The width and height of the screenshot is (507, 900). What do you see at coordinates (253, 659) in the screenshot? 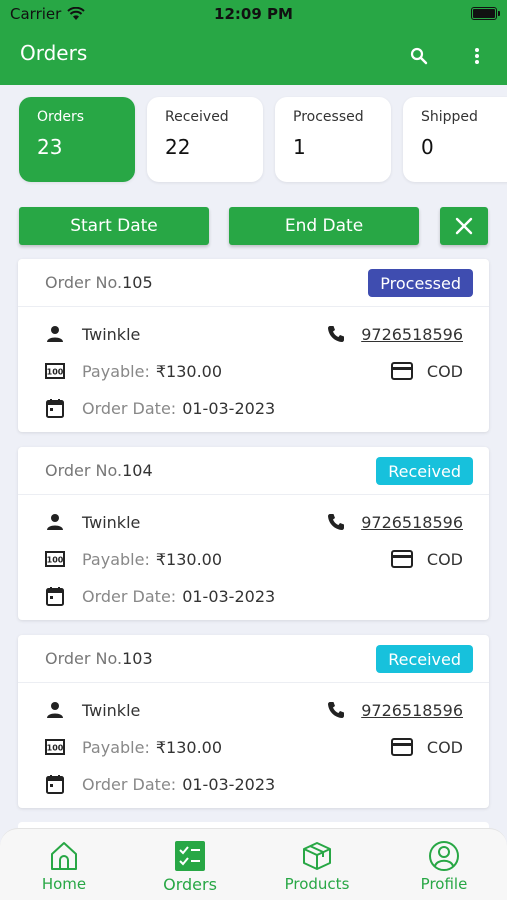
I see `order-card-header: Order No.103 Received` at bounding box center [253, 659].